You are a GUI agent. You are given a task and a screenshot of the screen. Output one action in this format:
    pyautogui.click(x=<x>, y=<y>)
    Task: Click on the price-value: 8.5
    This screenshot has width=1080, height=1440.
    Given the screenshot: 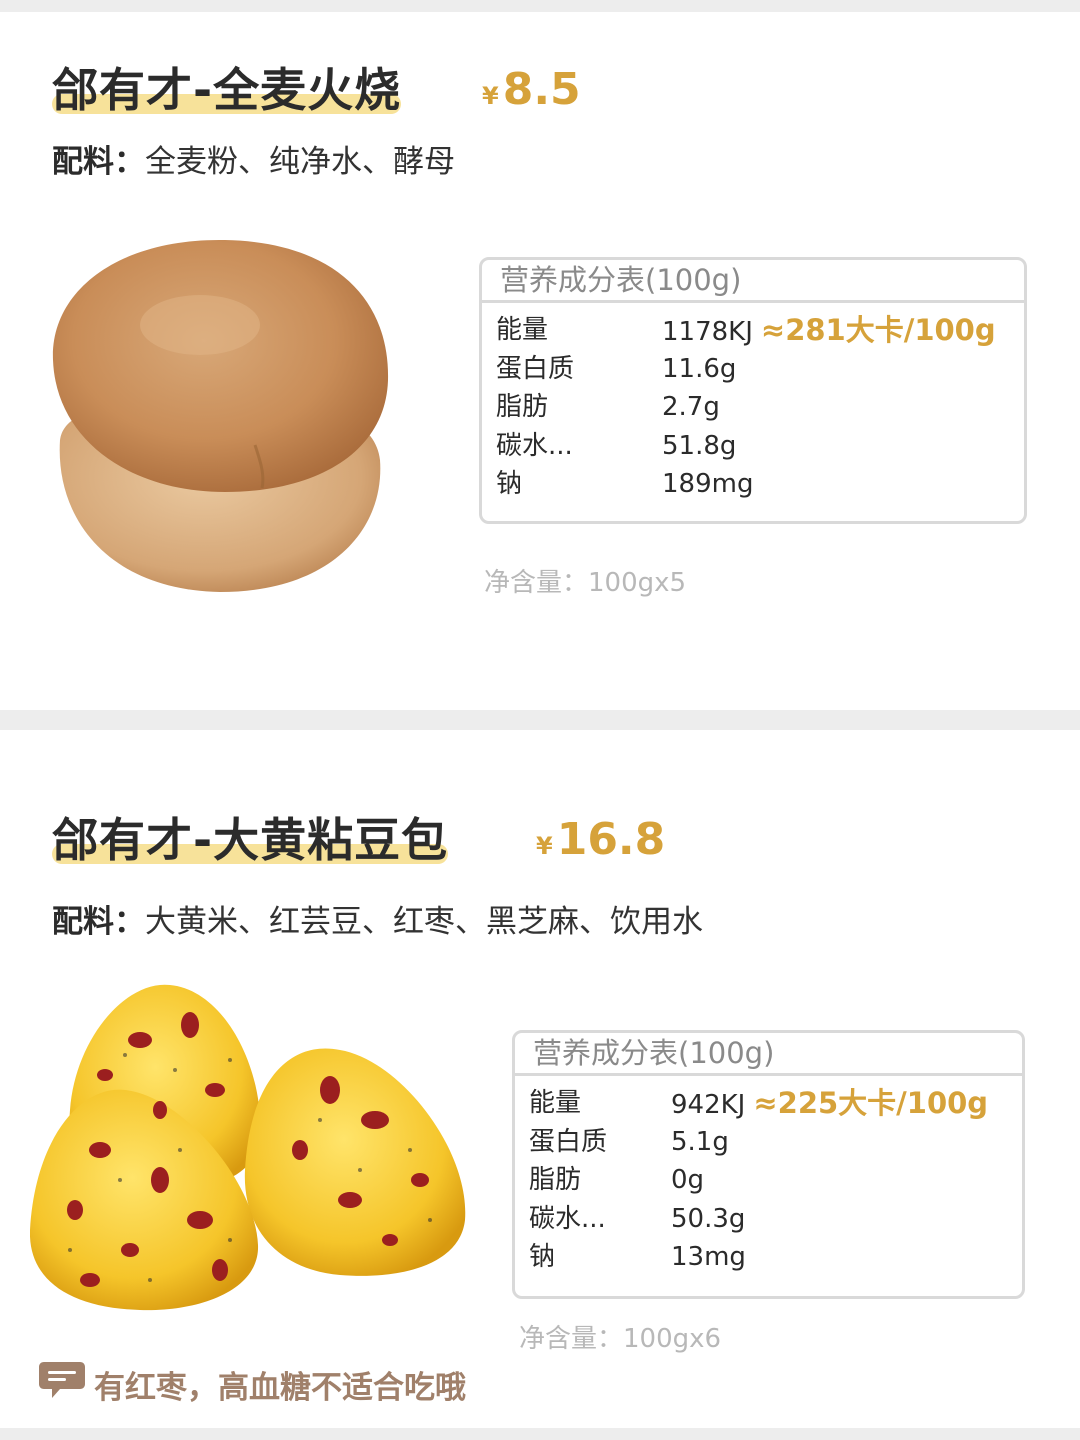 What is the action you would take?
    pyautogui.click(x=541, y=89)
    